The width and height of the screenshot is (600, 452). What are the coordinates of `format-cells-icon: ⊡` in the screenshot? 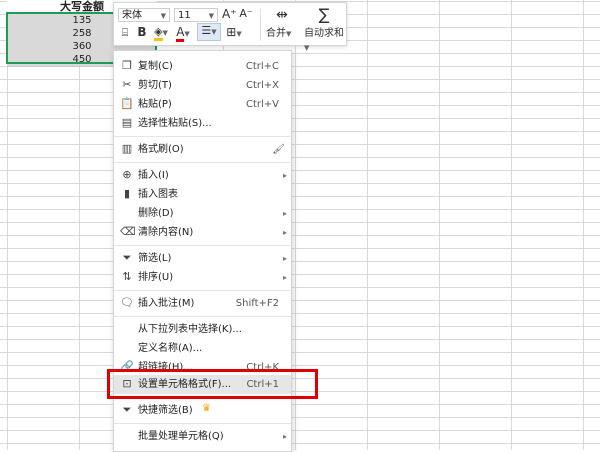 It's located at (127, 383).